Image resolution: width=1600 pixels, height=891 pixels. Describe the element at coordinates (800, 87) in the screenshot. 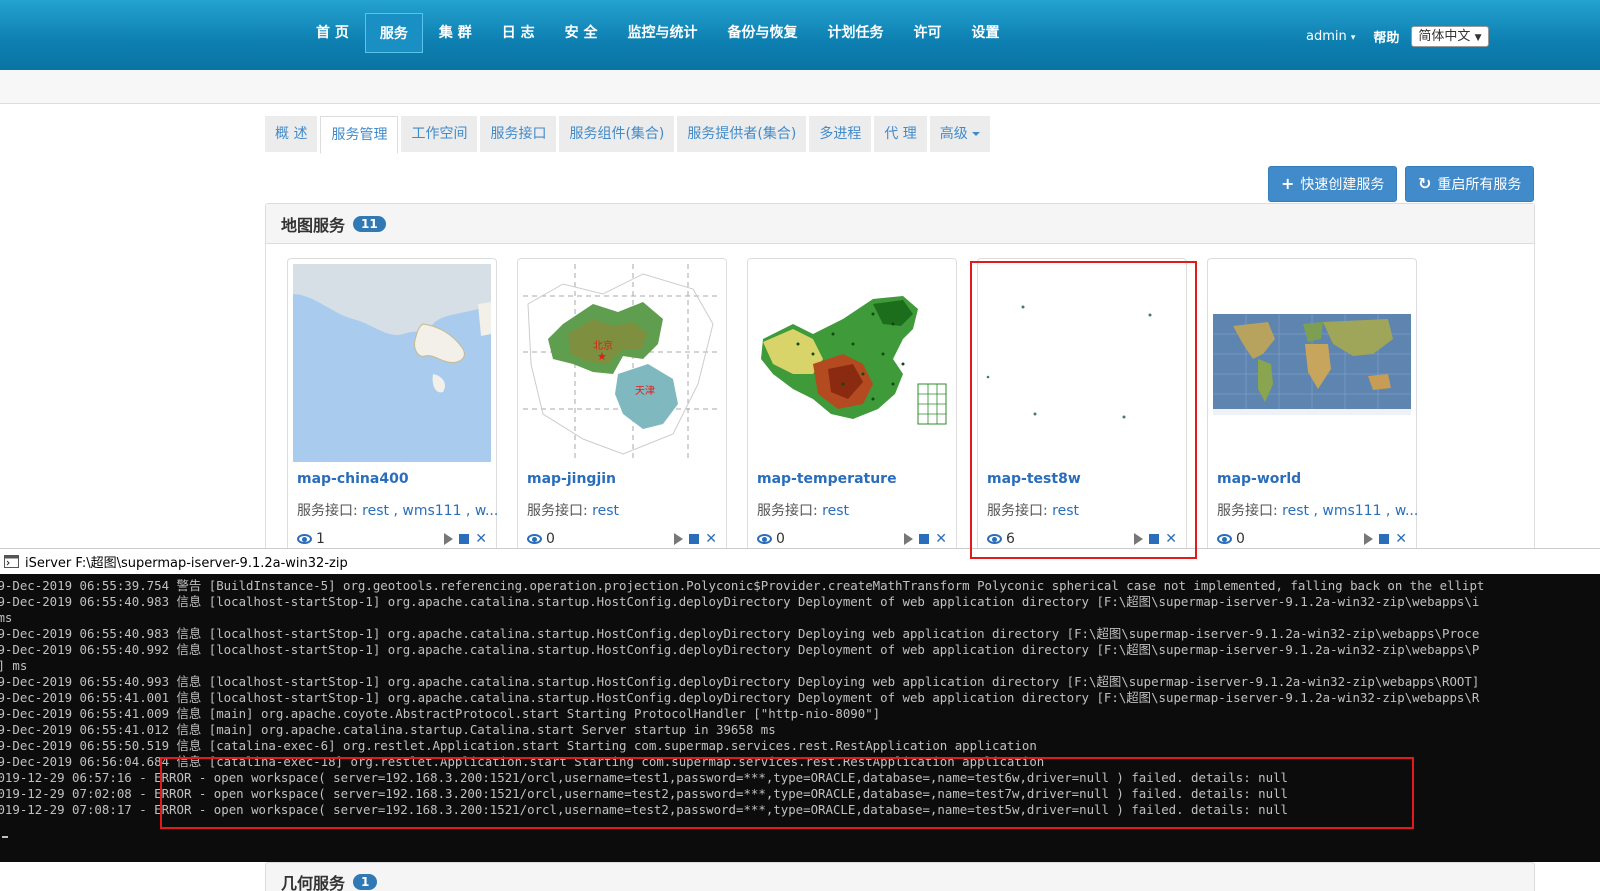

I see `sub-header` at that location.